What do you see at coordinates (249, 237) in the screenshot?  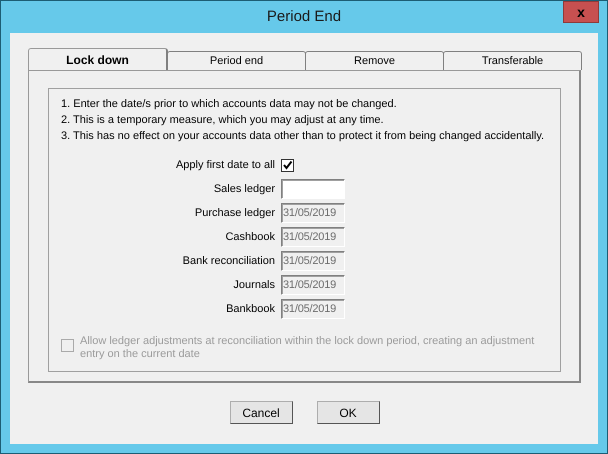 I see `field-label: Cashbook` at bounding box center [249, 237].